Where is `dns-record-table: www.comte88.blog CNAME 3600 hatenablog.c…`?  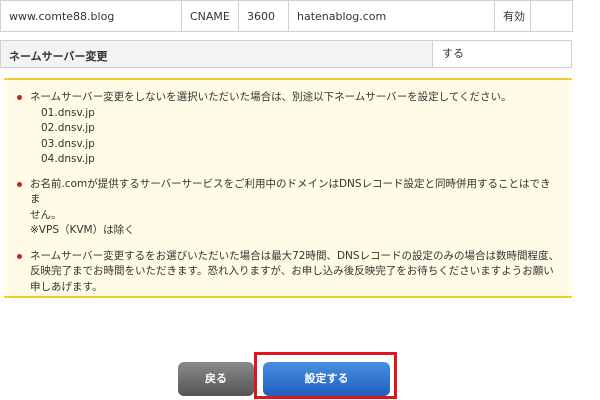
dns-record-table: www.comte88.blog CNAME 3600 hatenablog.c… is located at coordinates (286, 16).